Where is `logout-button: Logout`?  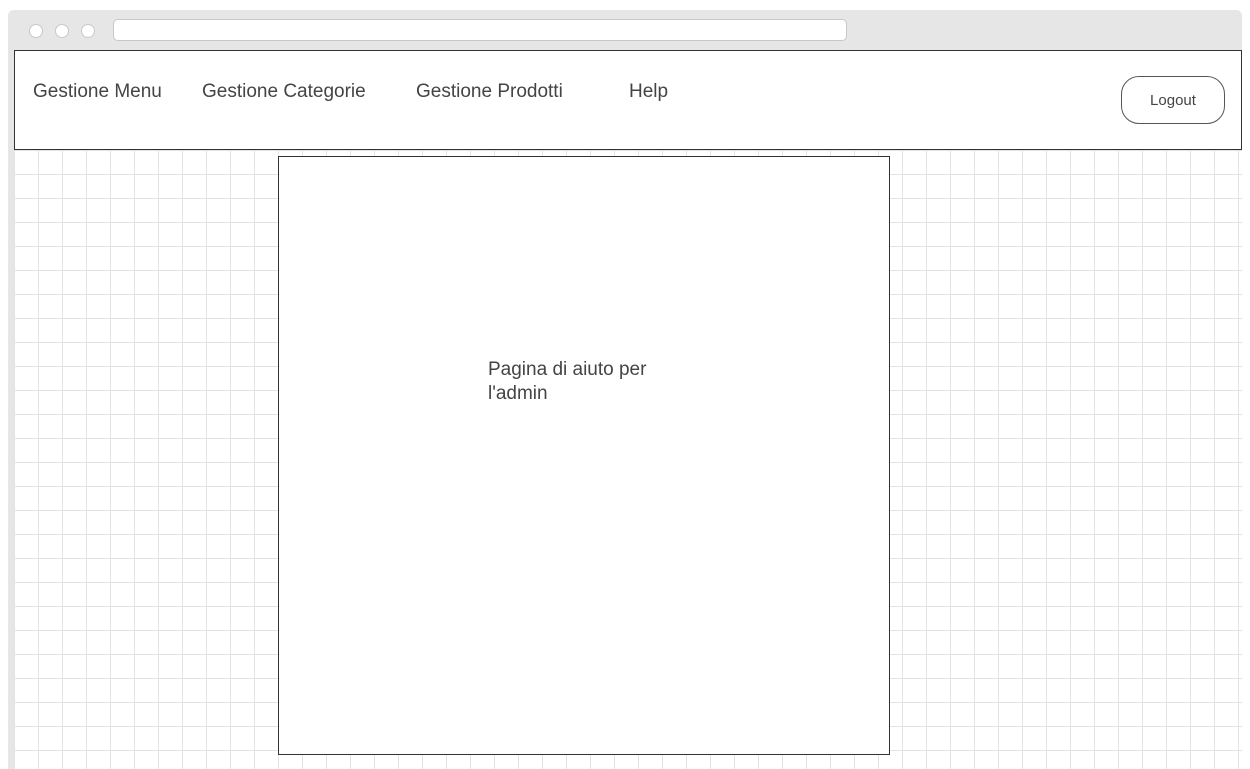 logout-button: Logout is located at coordinates (1173, 100).